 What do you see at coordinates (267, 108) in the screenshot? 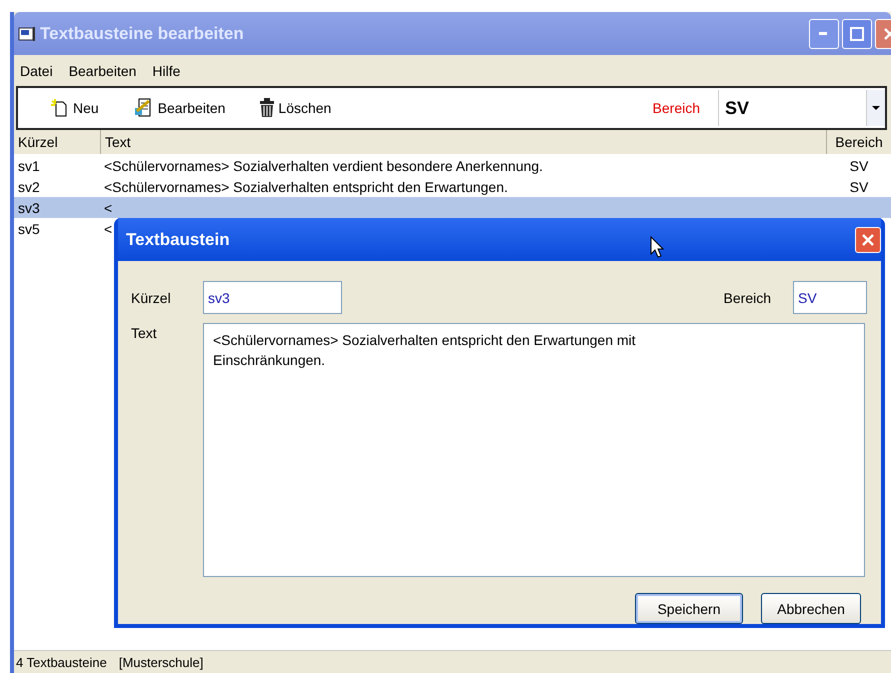
I see `trash-icon` at bounding box center [267, 108].